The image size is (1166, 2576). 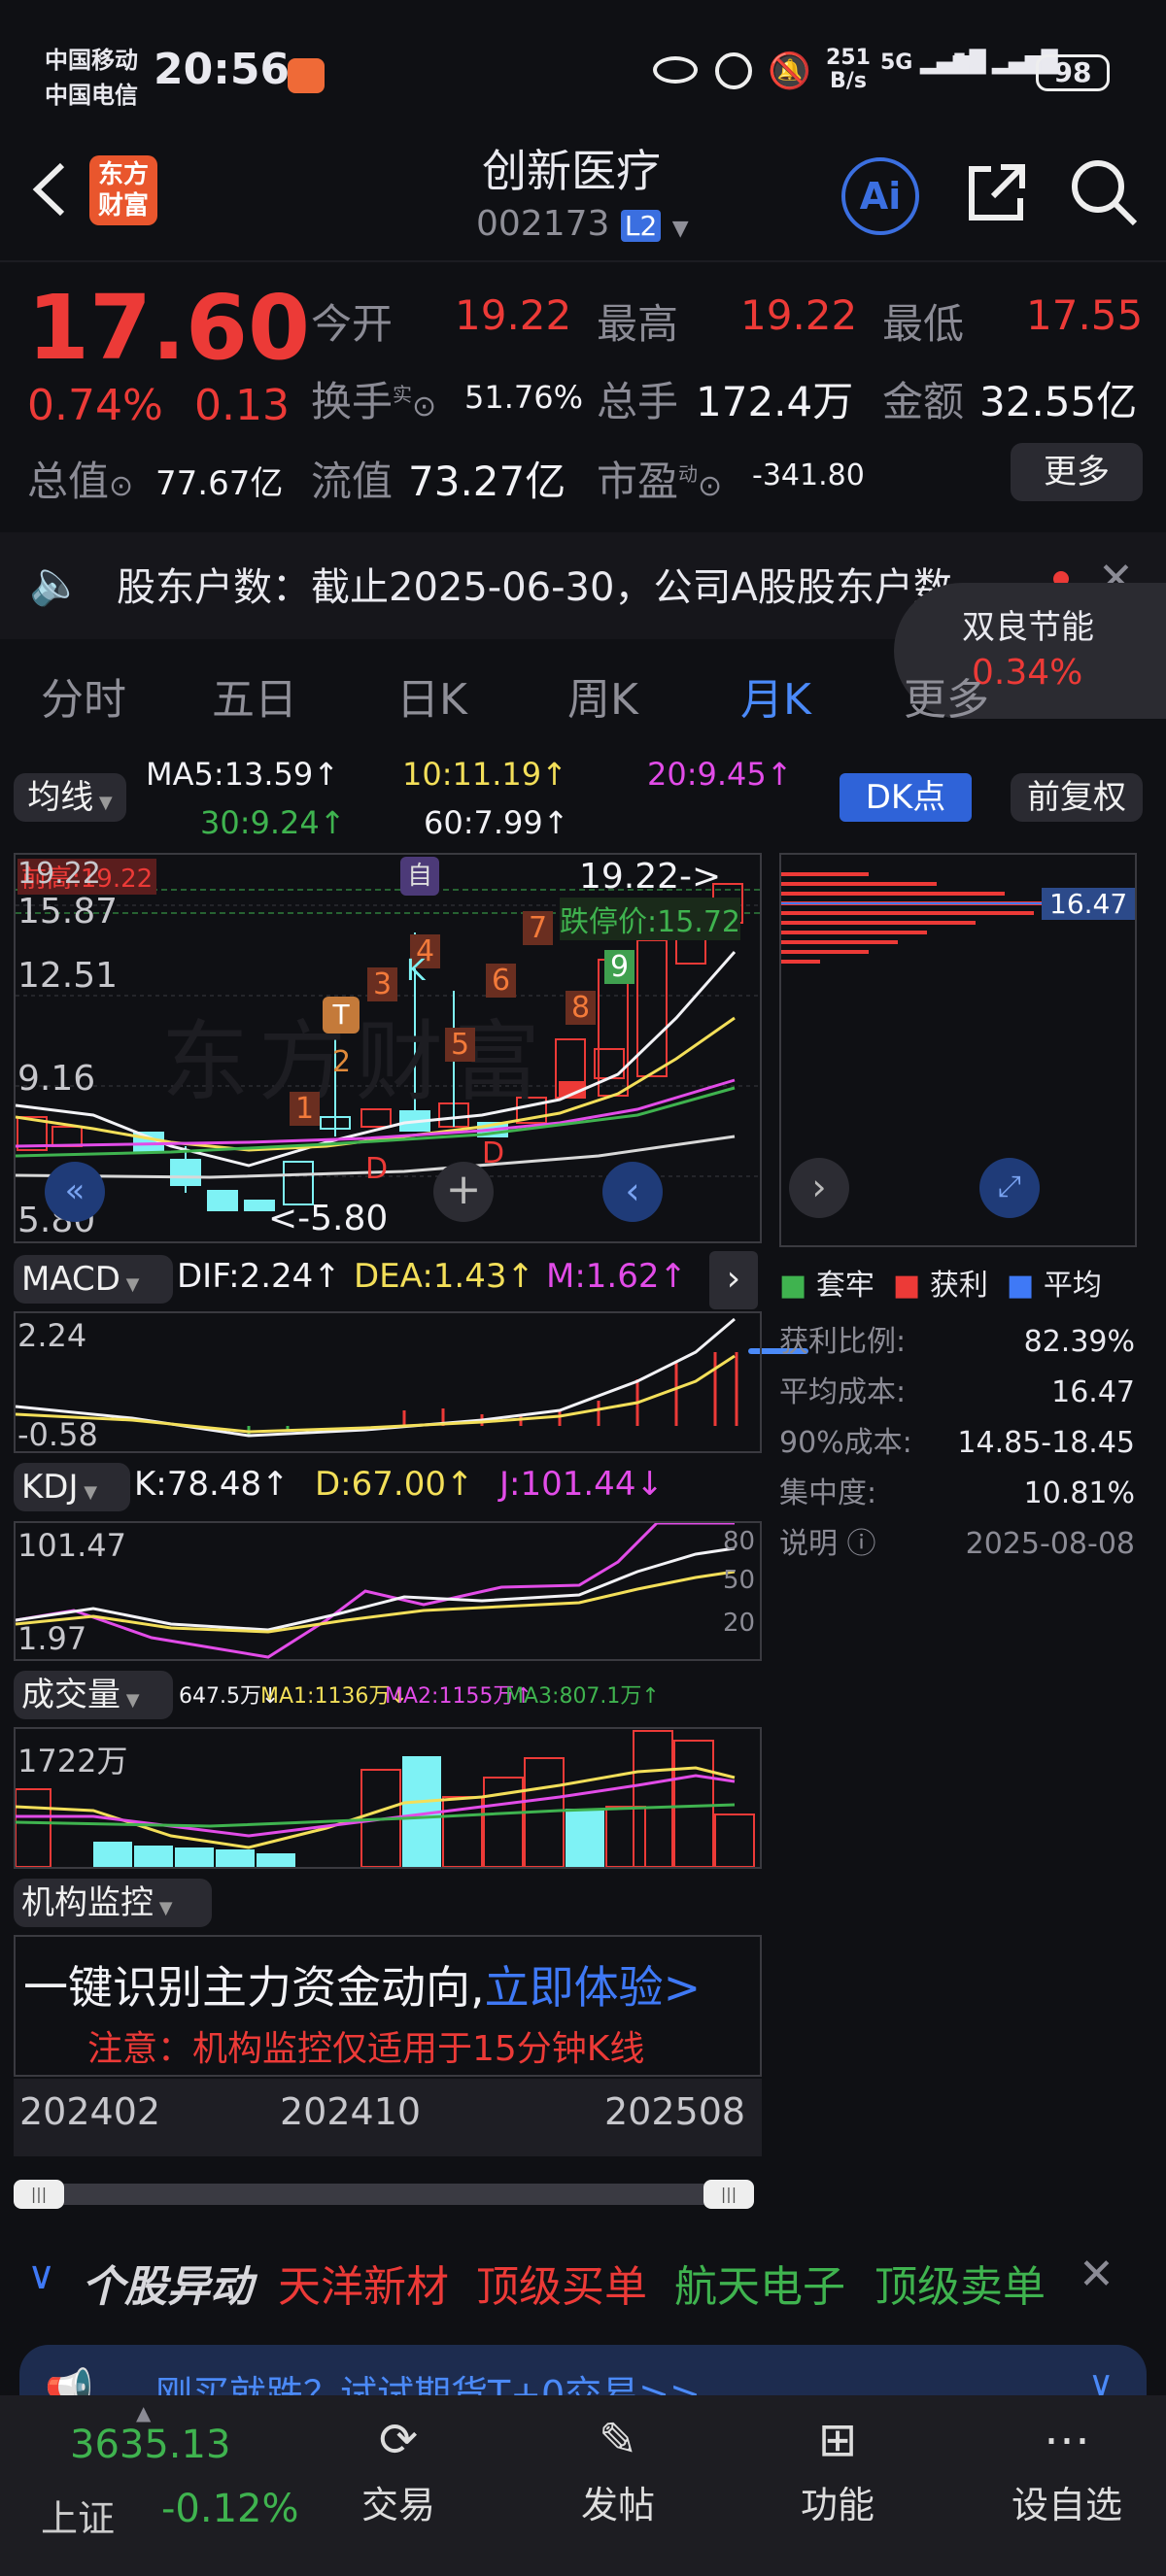 I want to click on macd-chart: 2.24 -0.58, so click(x=388, y=1382).